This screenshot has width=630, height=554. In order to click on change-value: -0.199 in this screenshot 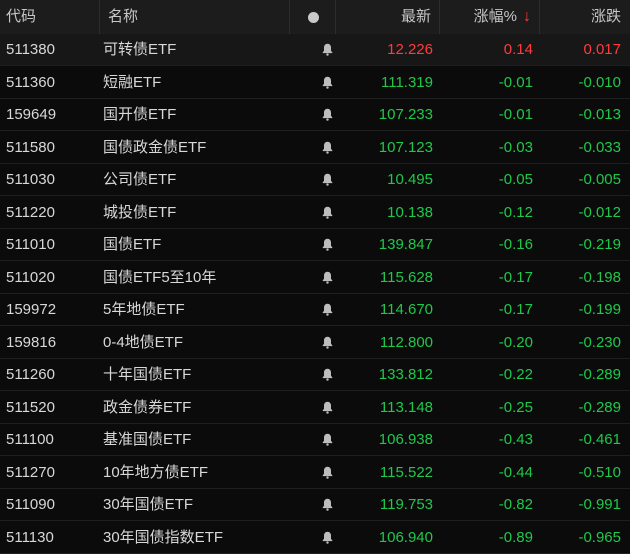, I will do `click(599, 309)`.